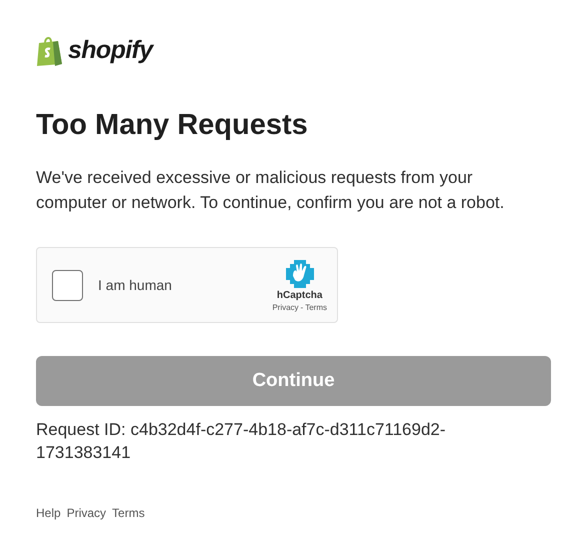 The width and height of the screenshot is (587, 557). What do you see at coordinates (172, 125) in the screenshot?
I see `page-title: Too Many Requests` at bounding box center [172, 125].